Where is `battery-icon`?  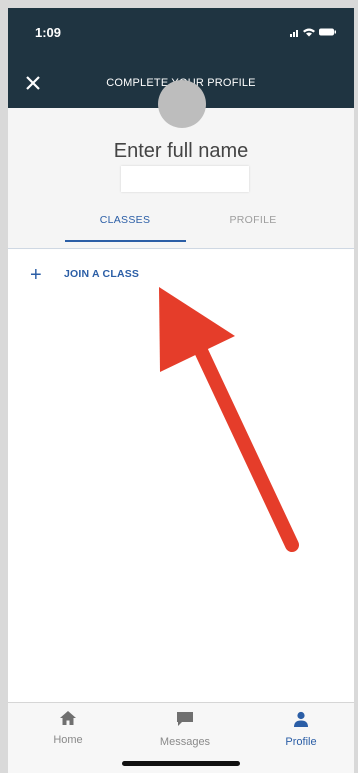
battery-icon is located at coordinates (326, 32).